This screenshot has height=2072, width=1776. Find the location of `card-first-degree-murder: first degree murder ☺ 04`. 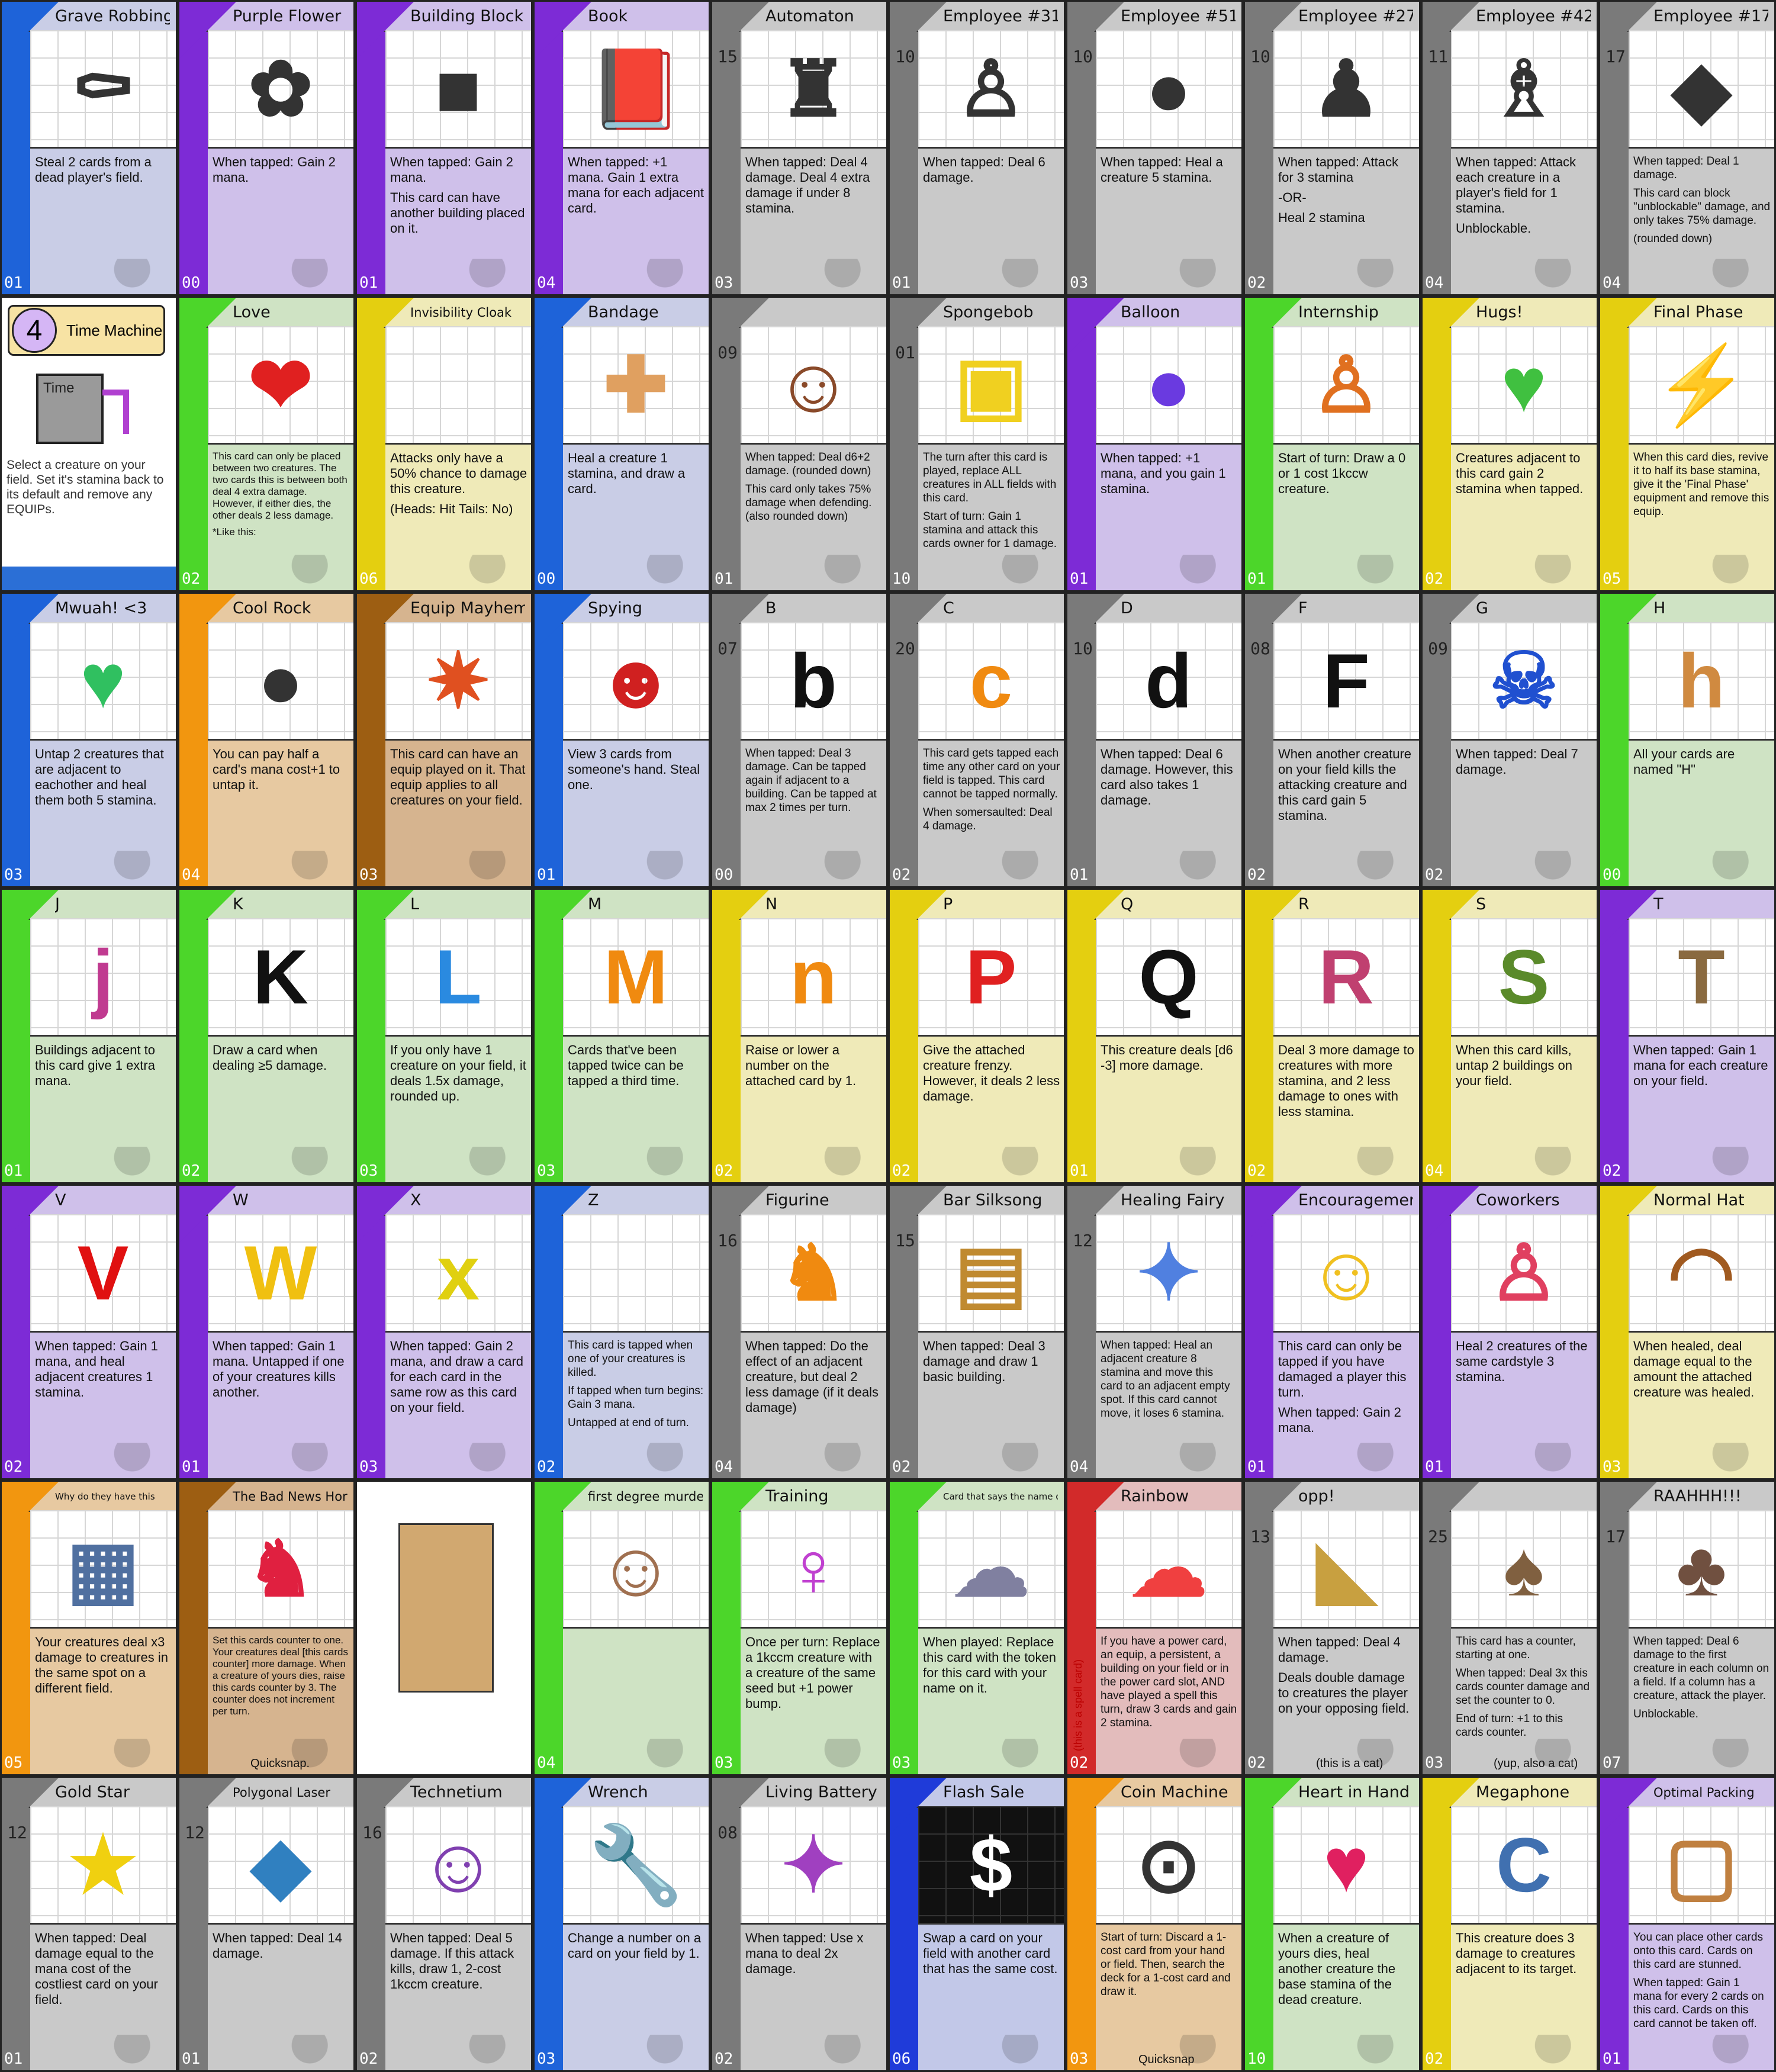

card-first-degree-murder: first degree murder ☺ 04 is located at coordinates (621, 1628).